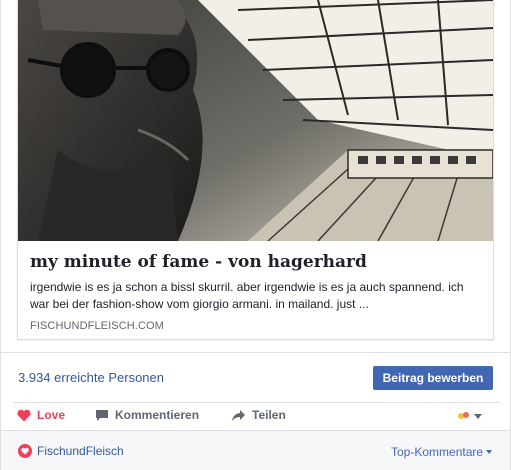  I want to click on share-arrow-icon, so click(238, 415).